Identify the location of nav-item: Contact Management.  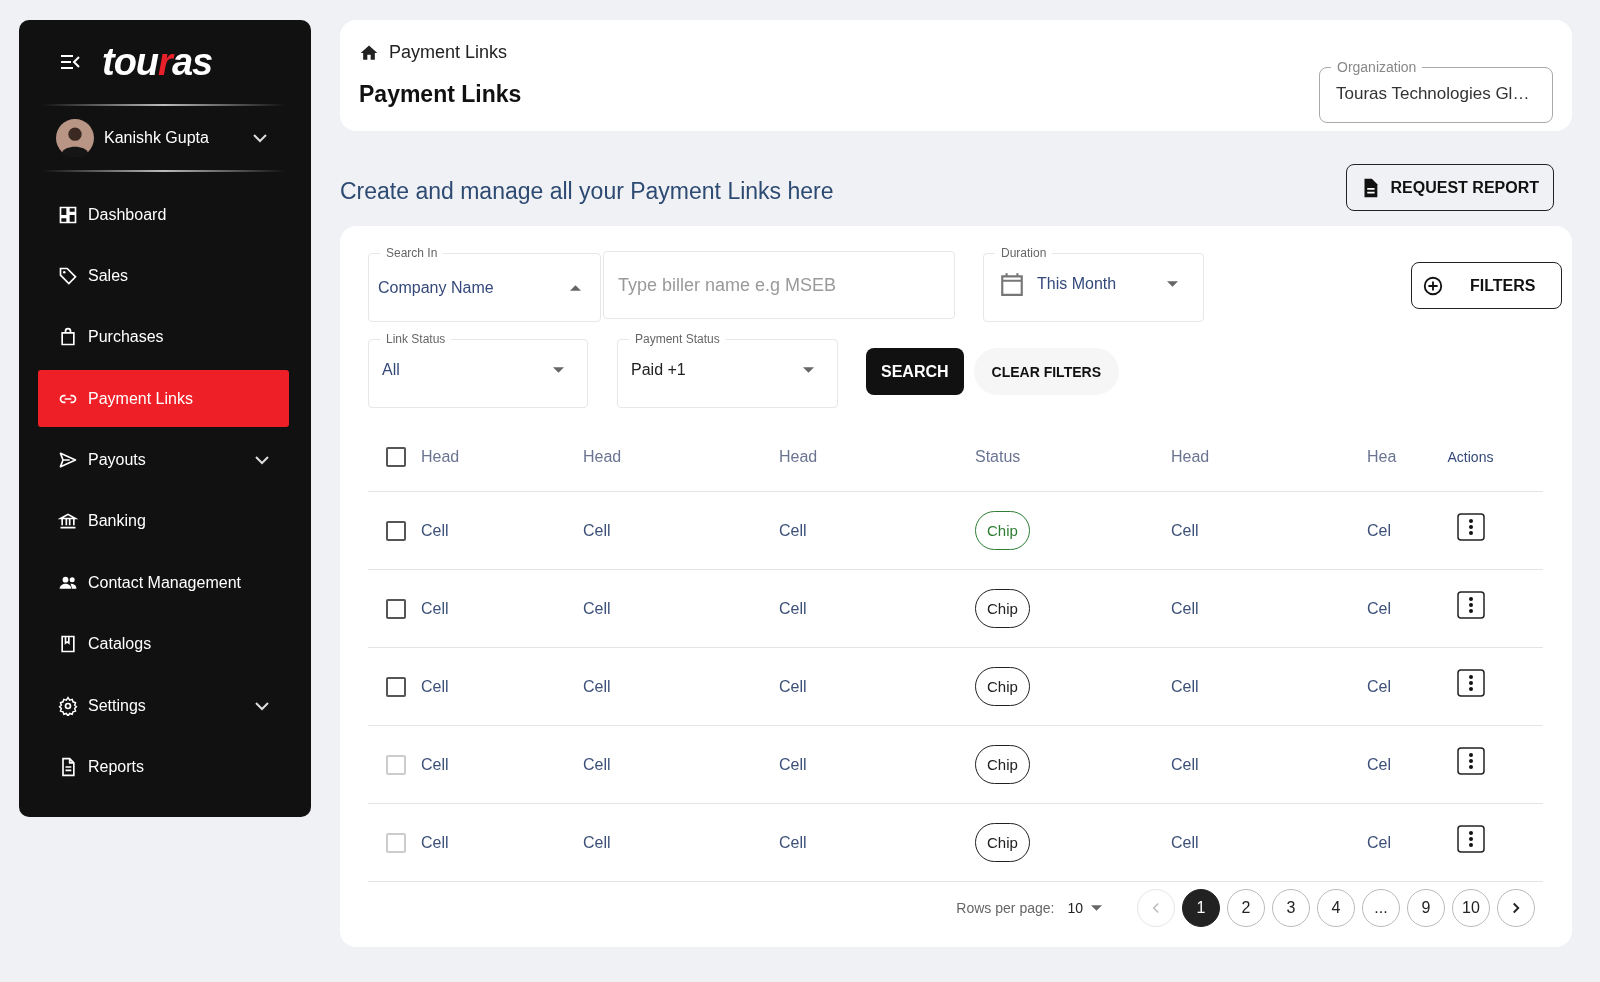
(163, 583).